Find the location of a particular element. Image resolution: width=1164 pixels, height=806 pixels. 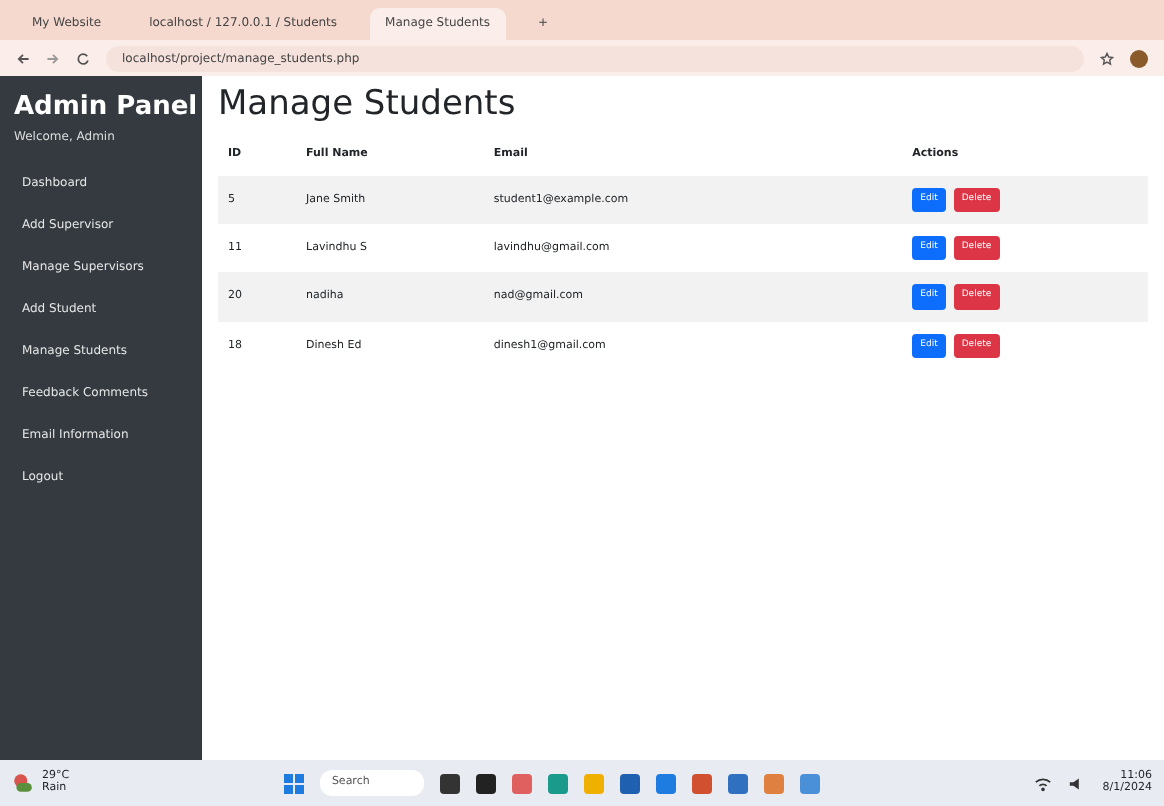

star-icon is located at coordinates (1107, 58).